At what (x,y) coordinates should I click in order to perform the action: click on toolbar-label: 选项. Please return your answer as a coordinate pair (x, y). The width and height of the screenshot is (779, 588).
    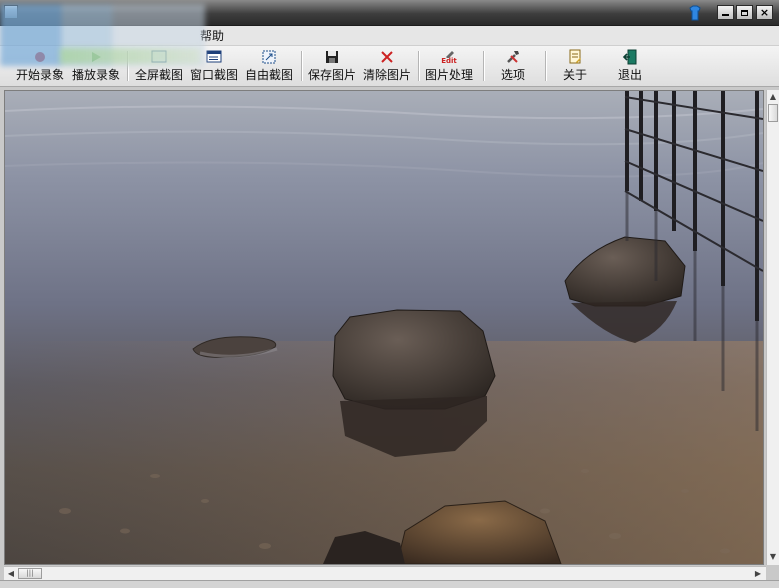
    Looking at the image, I should click on (512, 75).